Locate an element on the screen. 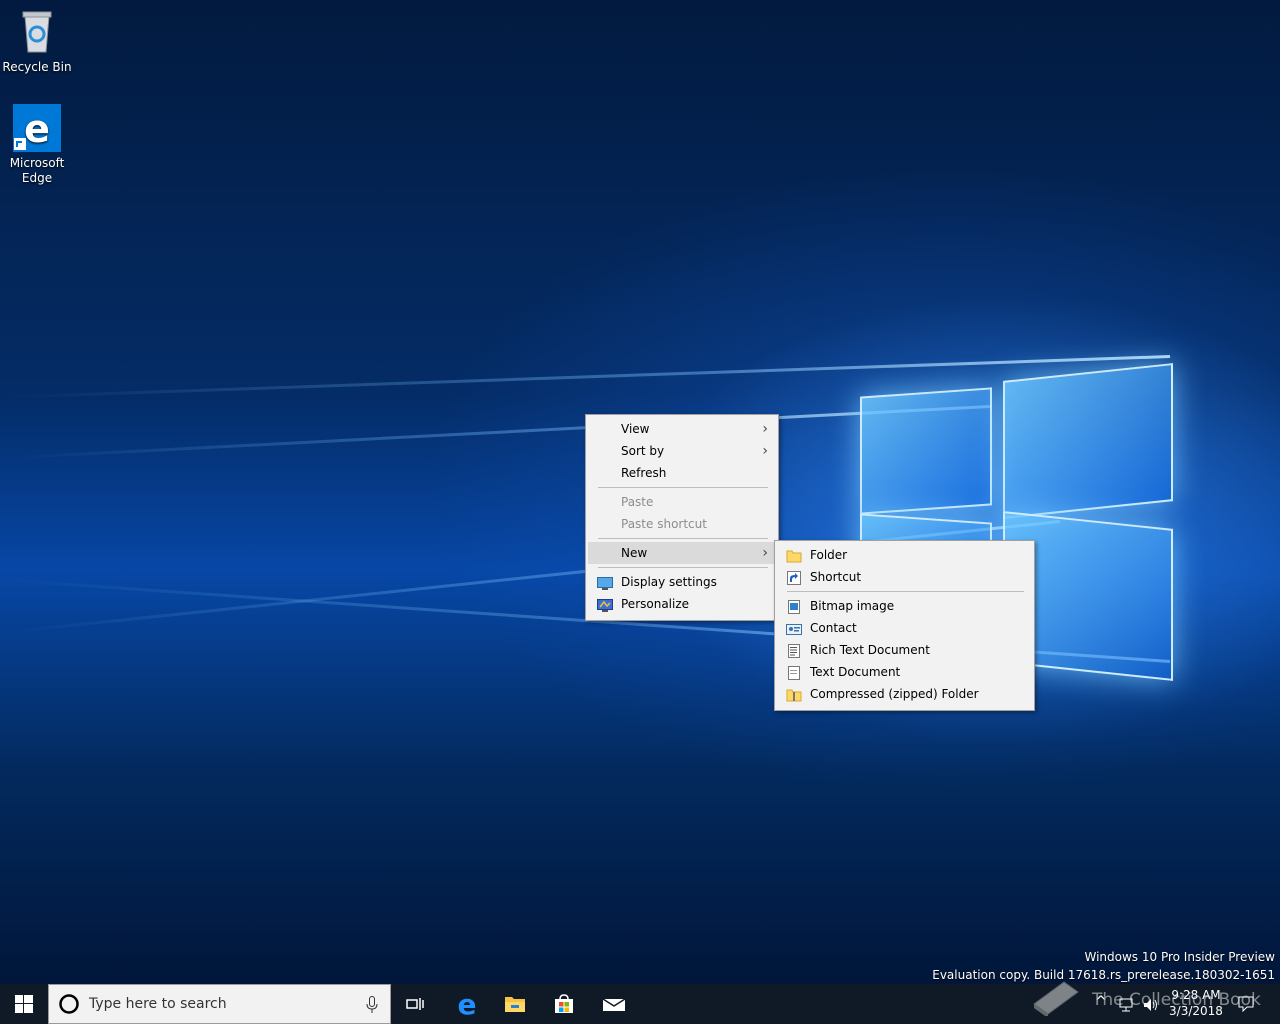 The width and height of the screenshot is (1280, 1024). recycle-bin-icon is located at coordinates (37, 32).